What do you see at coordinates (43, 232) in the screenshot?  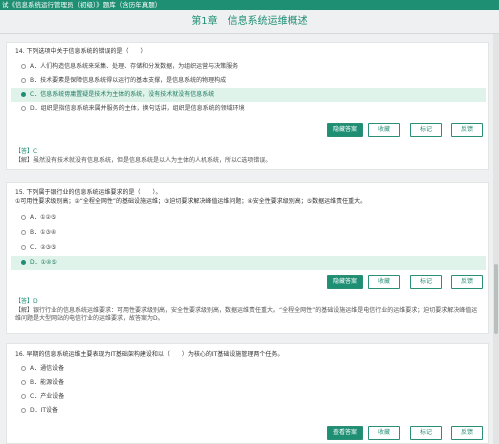 I see `option-label: B．①③④` at bounding box center [43, 232].